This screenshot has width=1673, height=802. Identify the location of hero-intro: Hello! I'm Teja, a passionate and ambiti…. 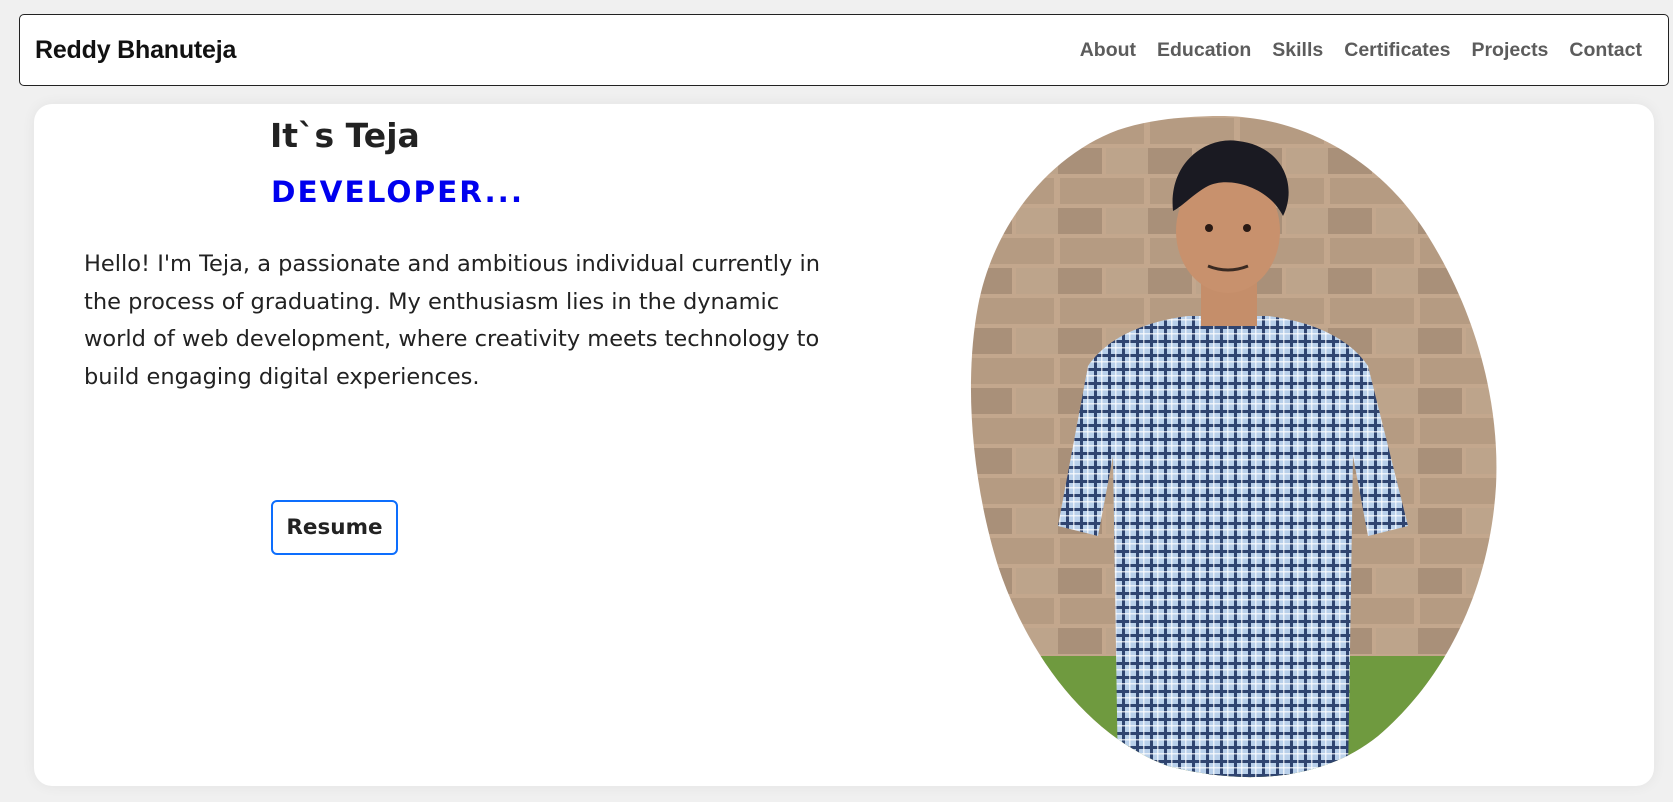
(452, 320).